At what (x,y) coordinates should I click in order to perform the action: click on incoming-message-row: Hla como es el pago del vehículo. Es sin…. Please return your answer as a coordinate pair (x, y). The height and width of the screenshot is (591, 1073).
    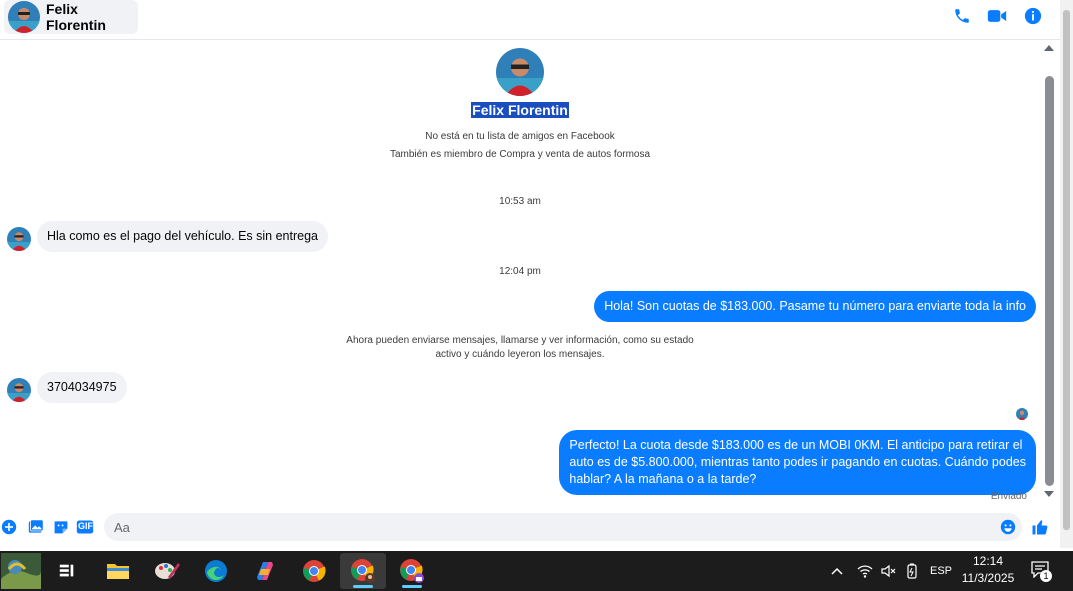
    Looking at the image, I should click on (167, 236).